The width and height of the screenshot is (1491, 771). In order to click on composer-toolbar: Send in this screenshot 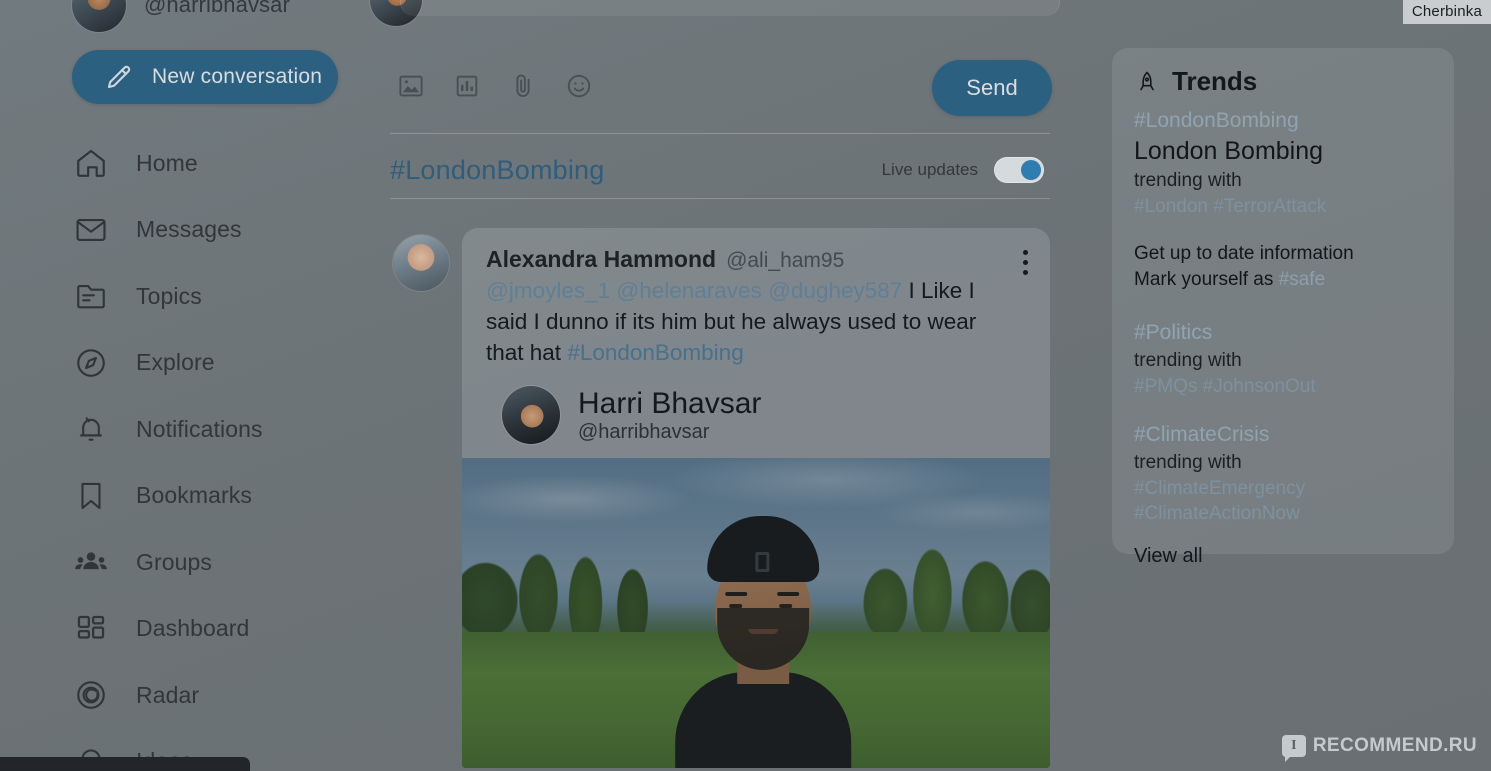, I will do `click(725, 86)`.